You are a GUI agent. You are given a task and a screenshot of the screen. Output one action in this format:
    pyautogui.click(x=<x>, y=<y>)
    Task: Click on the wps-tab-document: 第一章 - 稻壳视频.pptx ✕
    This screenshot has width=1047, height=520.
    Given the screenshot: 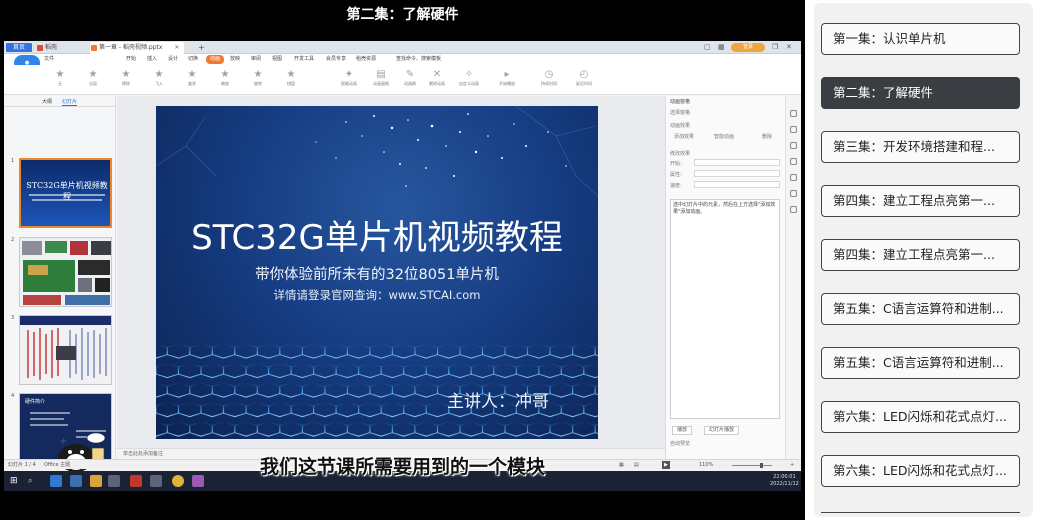 What is the action you would take?
    pyautogui.click(x=137, y=48)
    